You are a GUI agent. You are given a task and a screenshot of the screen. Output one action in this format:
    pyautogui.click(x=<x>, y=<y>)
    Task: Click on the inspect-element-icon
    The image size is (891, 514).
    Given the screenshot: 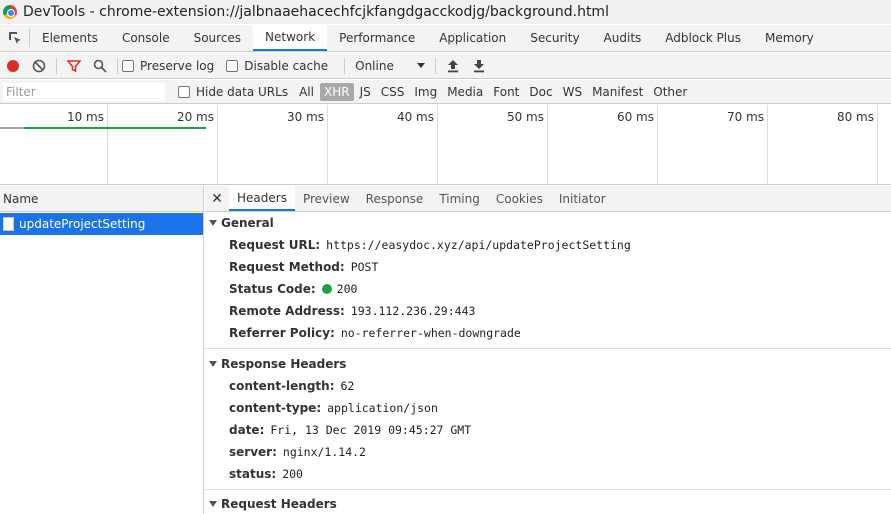 What is the action you would take?
    pyautogui.click(x=15, y=38)
    